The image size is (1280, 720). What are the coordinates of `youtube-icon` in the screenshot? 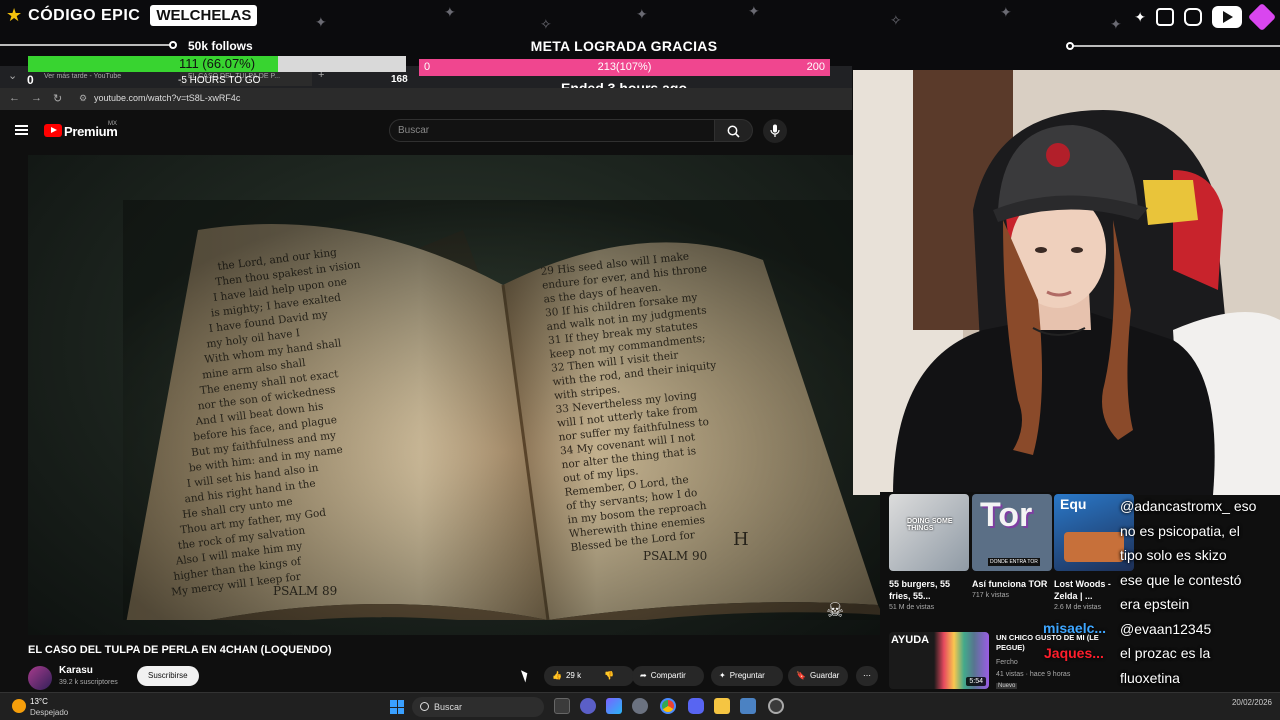 It's located at (1227, 17).